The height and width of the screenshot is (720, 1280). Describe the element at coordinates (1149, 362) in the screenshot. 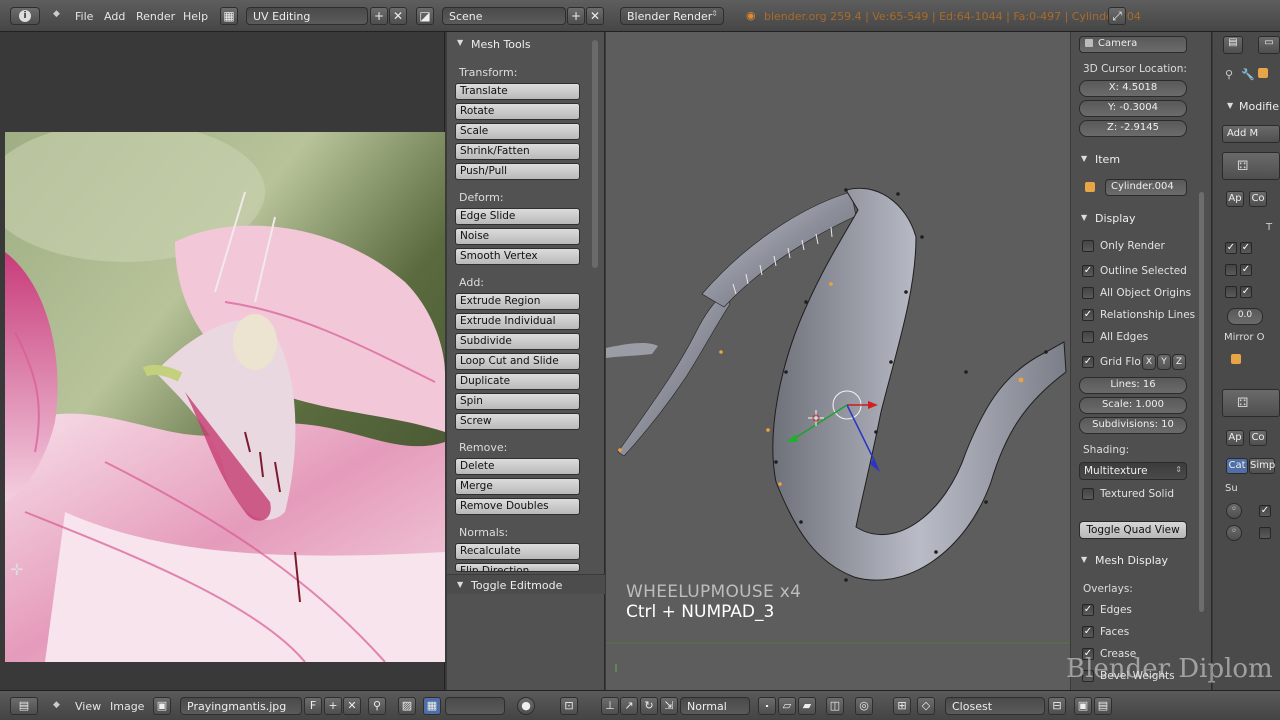

I see `grid-axis-x-toggle: X` at that location.